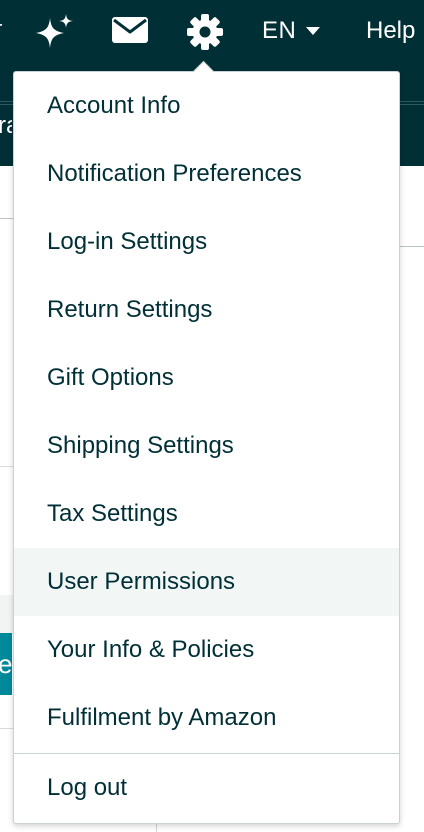 The height and width of the screenshot is (832, 424). What do you see at coordinates (390, 31) in the screenshot?
I see `help-link: Help` at bounding box center [390, 31].